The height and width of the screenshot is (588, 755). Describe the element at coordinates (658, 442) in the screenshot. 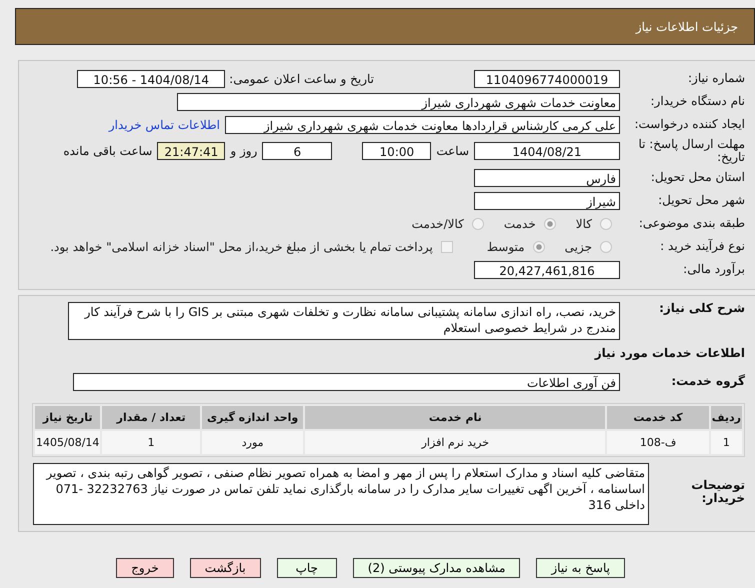

I see `table-cell: ف-108` at that location.